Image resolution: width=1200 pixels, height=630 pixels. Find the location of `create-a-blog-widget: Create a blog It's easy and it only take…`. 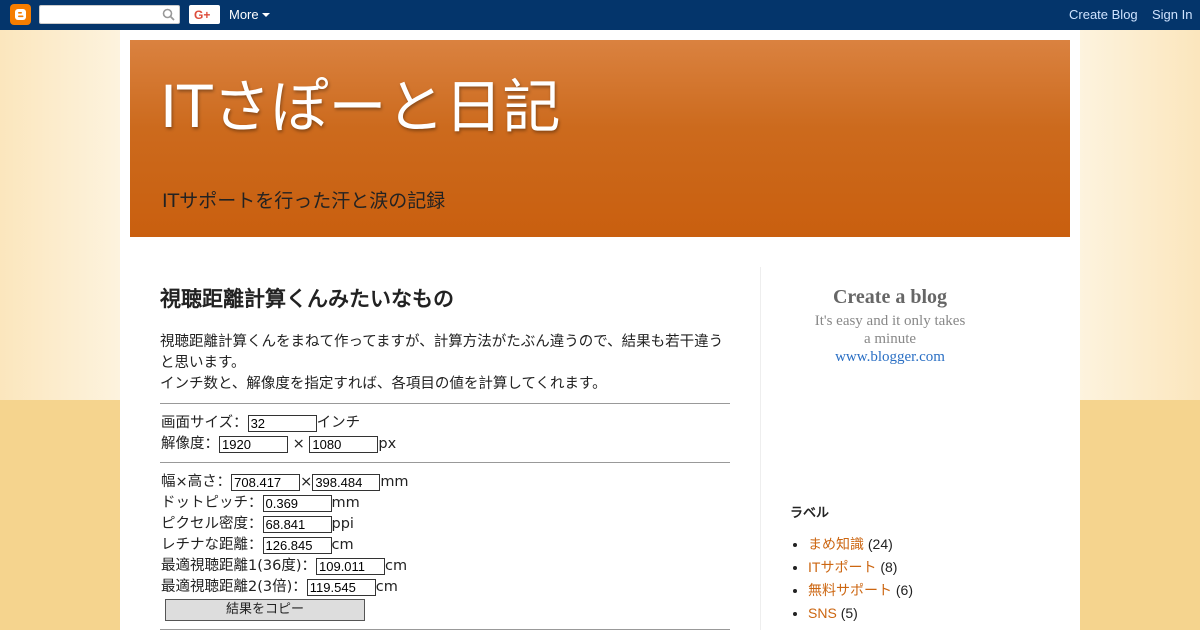

create-a-blog-widget: Create a blog It's easy and it only take… is located at coordinates (890, 326).